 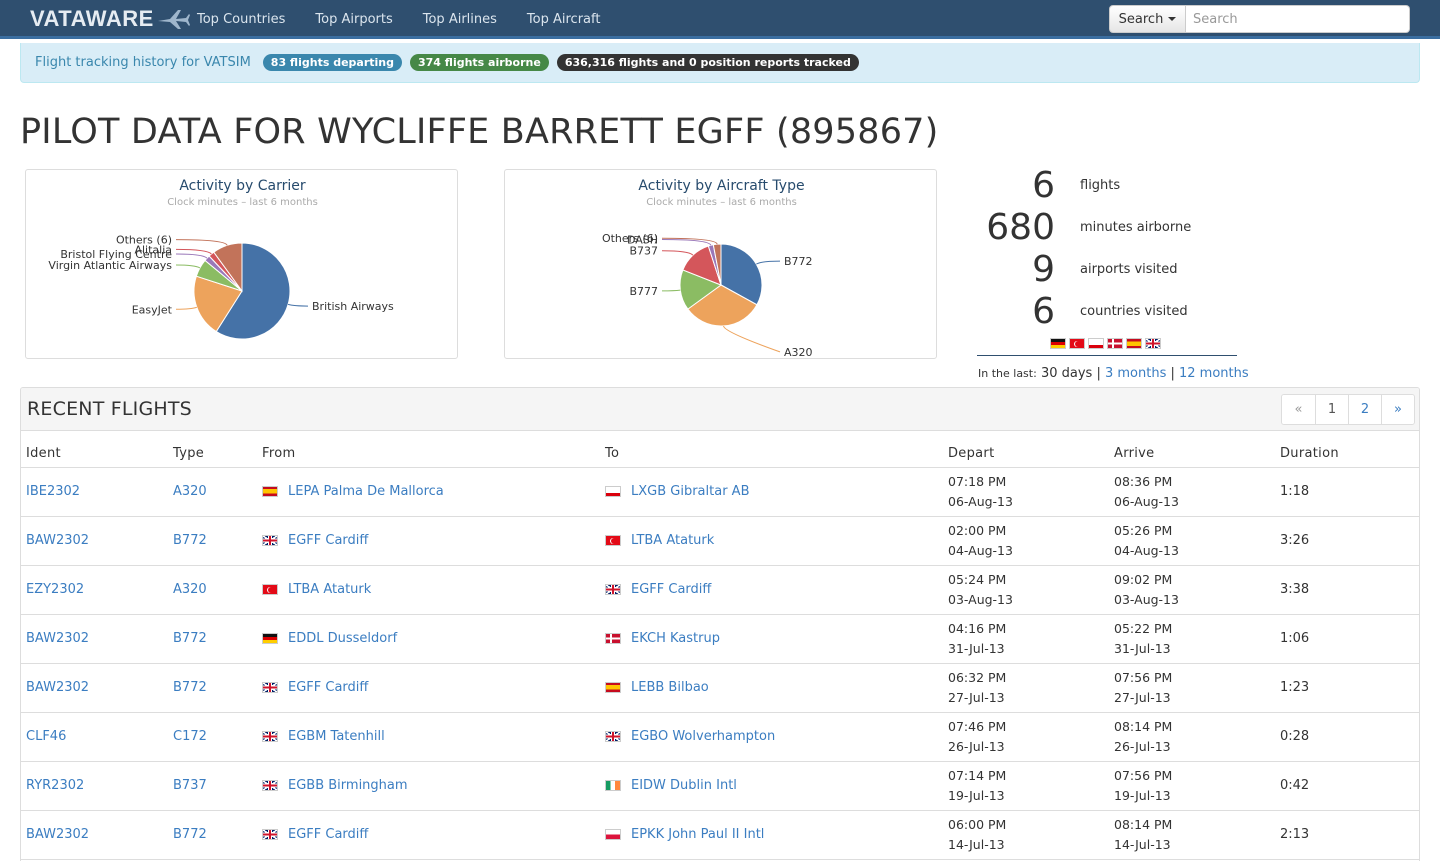 What do you see at coordinates (55, 589) in the screenshot?
I see `ident-link: EZY2302` at bounding box center [55, 589].